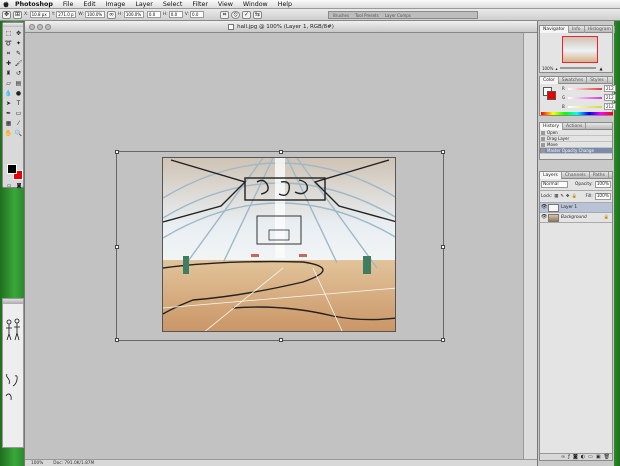 This screenshot has width=620, height=466. What do you see at coordinates (117, 247) in the screenshot?
I see `transform-handle-left` at bounding box center [117, 247].